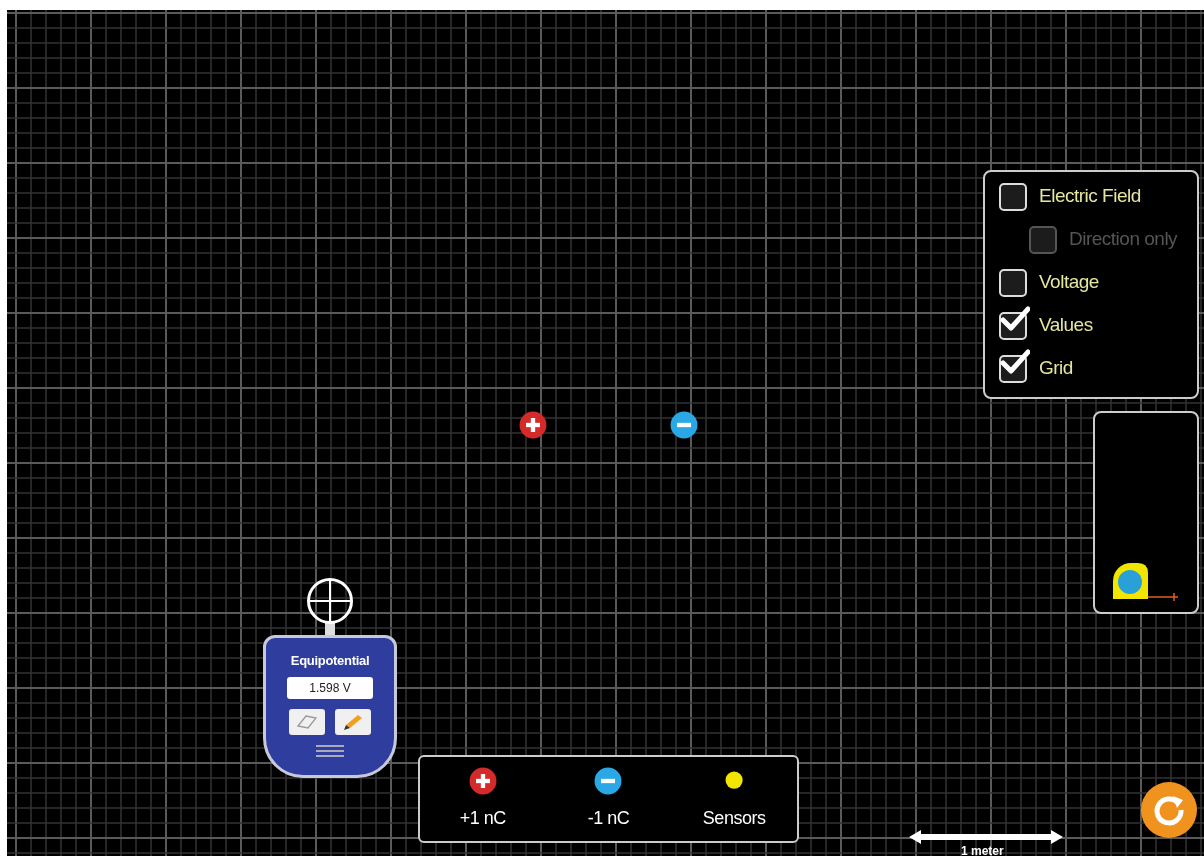 The image size is (1204, 856). What do you see at coordinates (1069, 282) in the screenshot?
I see `checkbox-label: Voltage` at bounding box center [1069, 282].